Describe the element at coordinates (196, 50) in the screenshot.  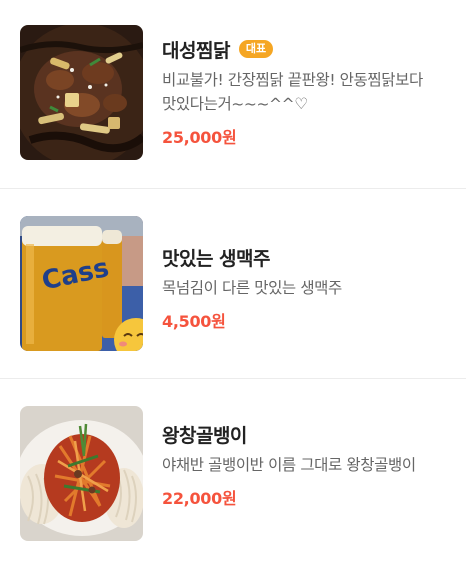
I see `menu-name: 대성찜닭` at that location.